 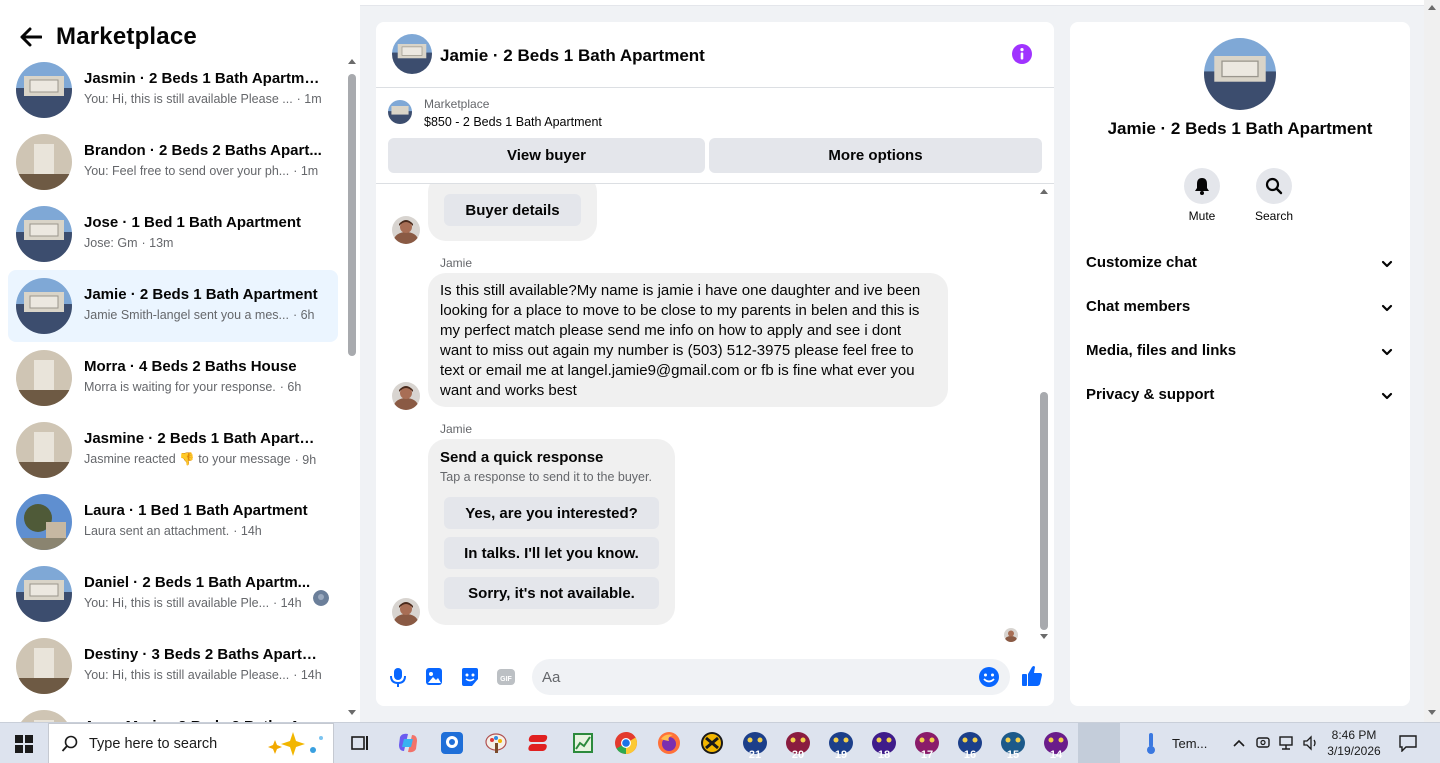 I want to click on conversation-preview: Morra is waiting for your response., so click(x=180, y=387).